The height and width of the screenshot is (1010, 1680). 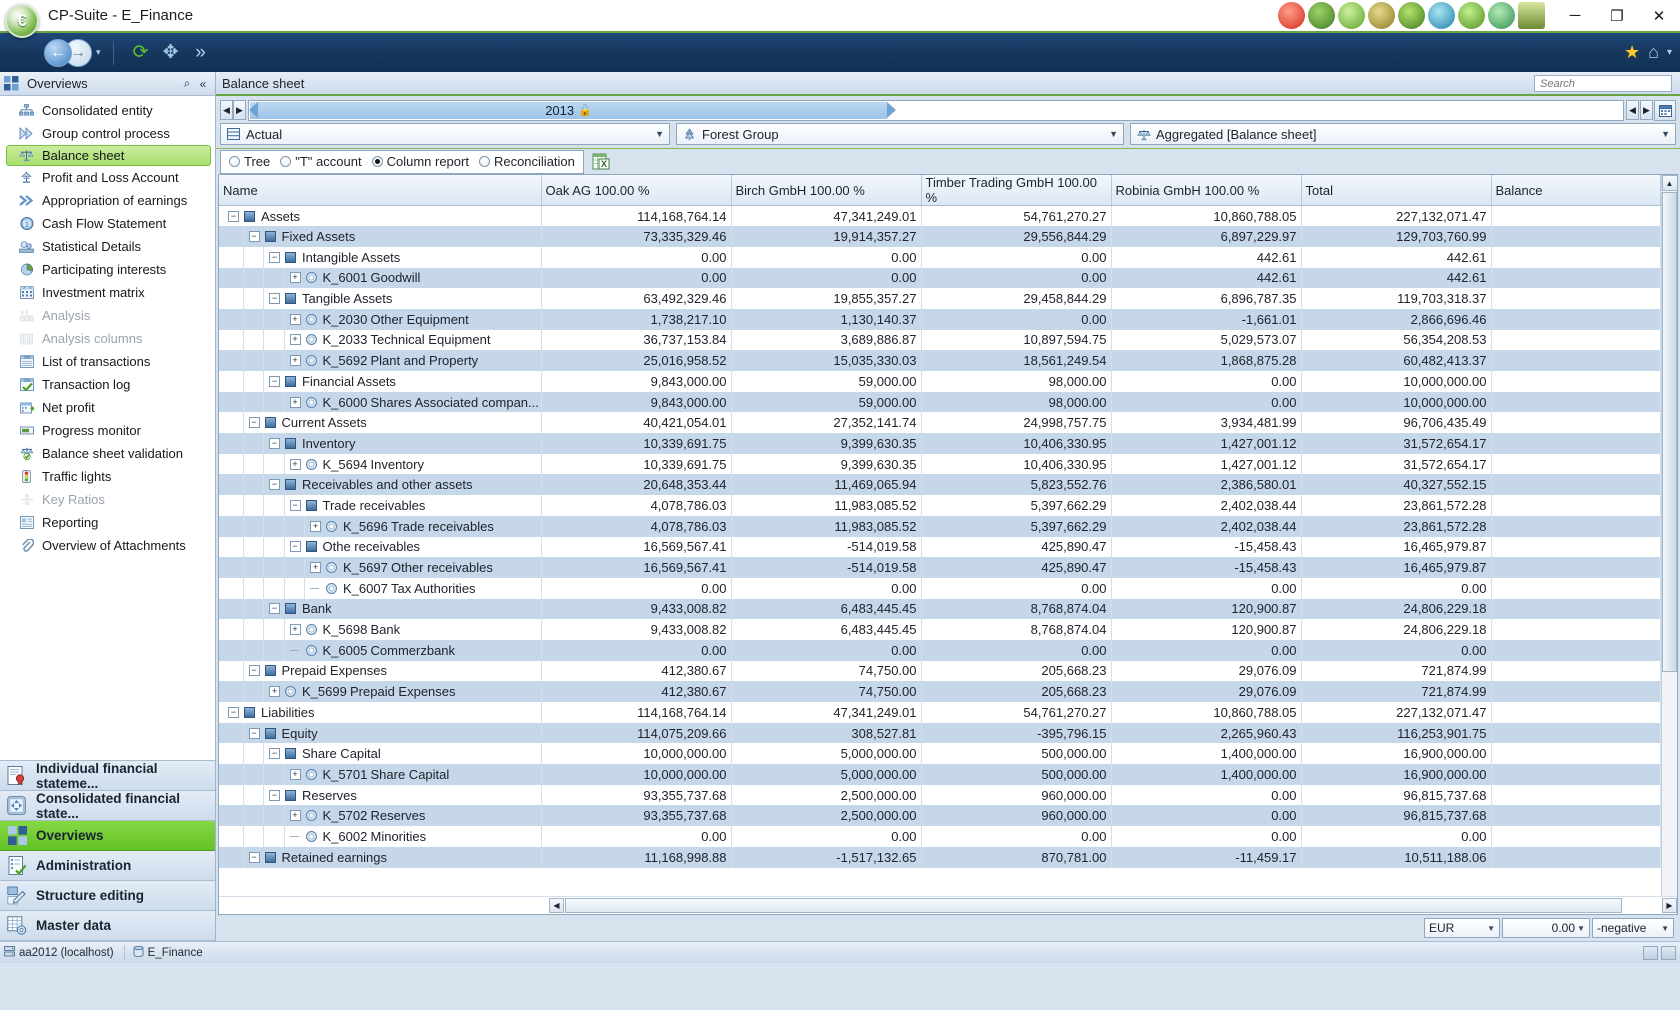 What do you see at coordinates (636, 236) in the screenshot?
I see `row-value-cell: 73,335,329.46` at bounding box center [636, 236].